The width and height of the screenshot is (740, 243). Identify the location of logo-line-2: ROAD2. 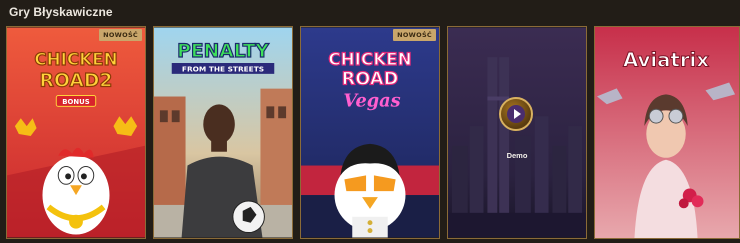
(76, 81).